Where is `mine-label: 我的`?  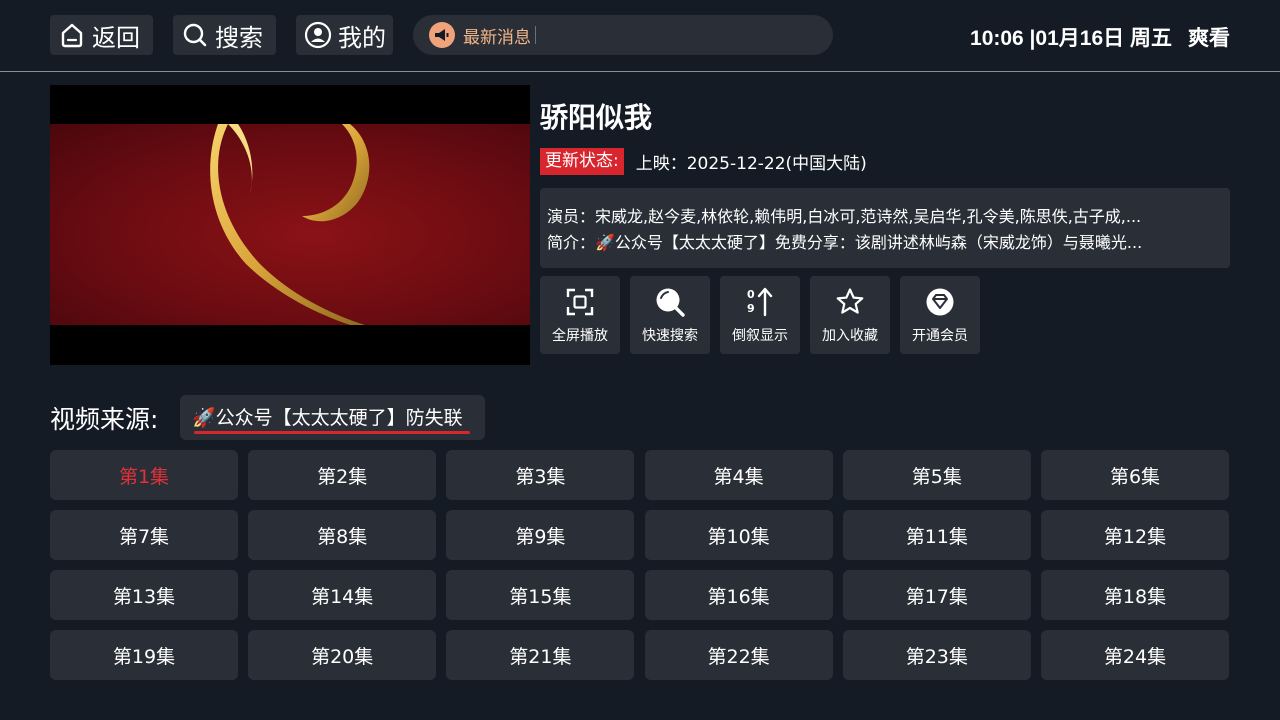 mine-label: 我的 is located at coordinates (362, 37).